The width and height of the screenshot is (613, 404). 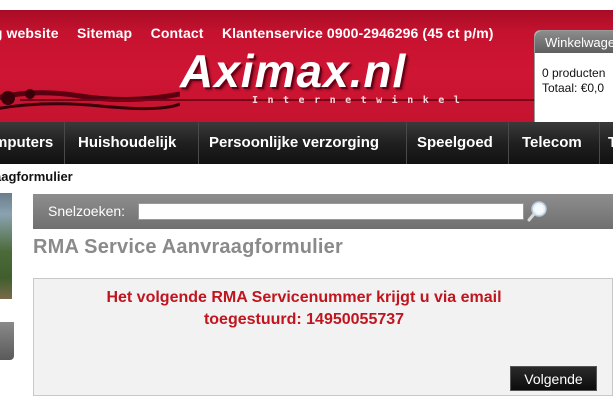 What do you see at coordinates (455, 142) in the screenshot?
I see `nav-item-label: Speelgoed` at bounding box center [455, 142].